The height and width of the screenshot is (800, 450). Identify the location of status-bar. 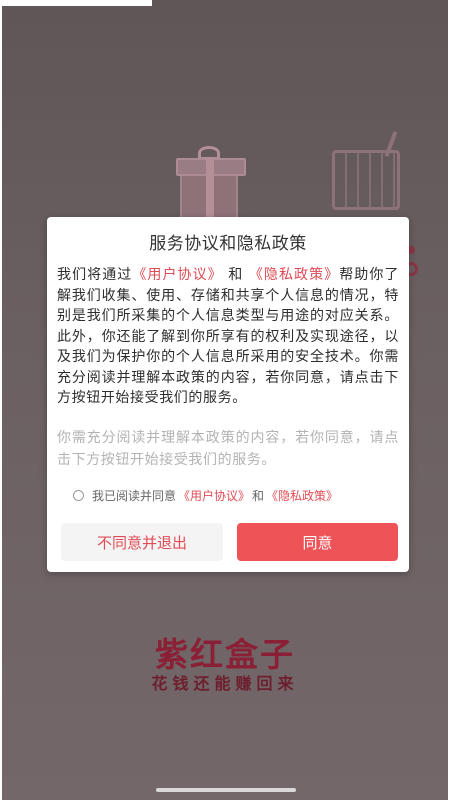
(225, 3).